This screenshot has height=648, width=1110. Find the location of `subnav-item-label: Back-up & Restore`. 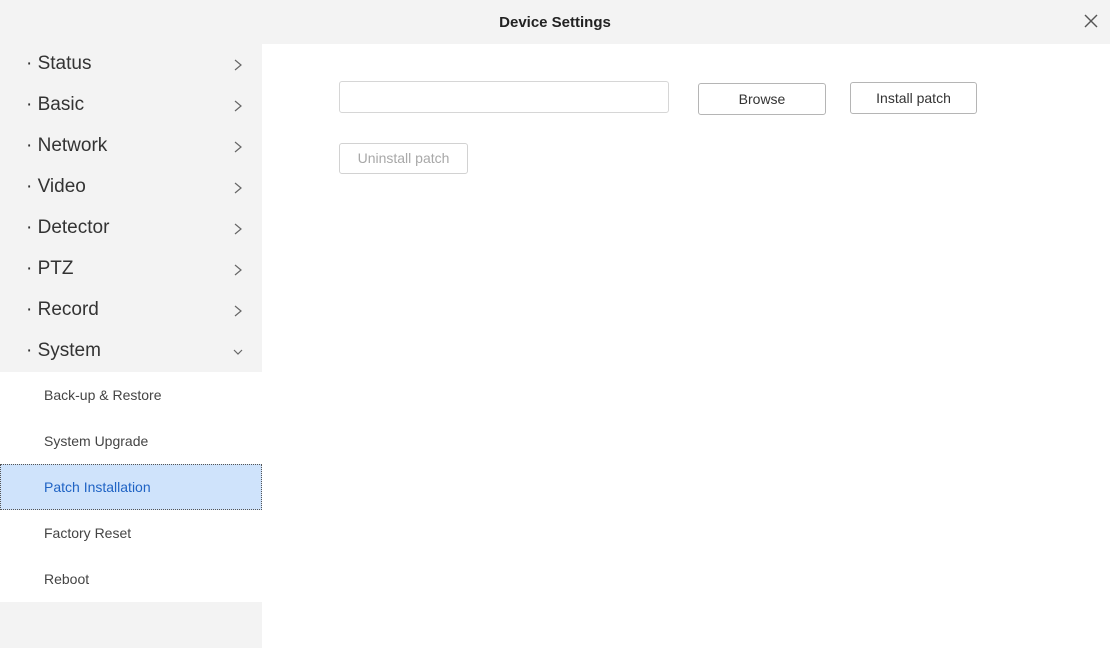

subnav-item-label: Back-up & Restore is located at coordinates (103, 395).